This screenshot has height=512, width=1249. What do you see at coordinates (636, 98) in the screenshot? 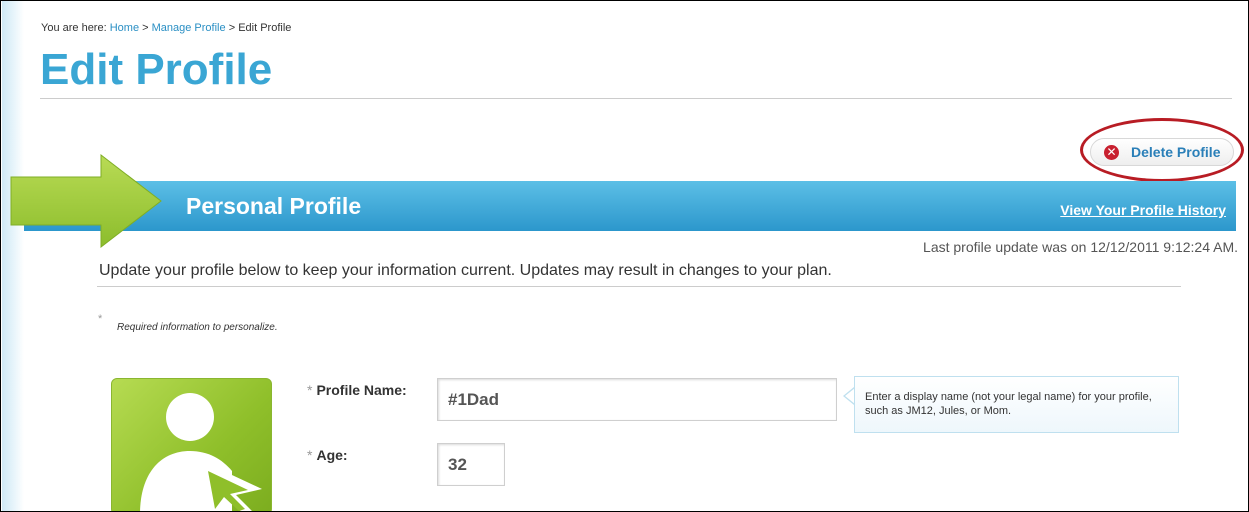
I see `title-divider` at bounding box center [636, 98].